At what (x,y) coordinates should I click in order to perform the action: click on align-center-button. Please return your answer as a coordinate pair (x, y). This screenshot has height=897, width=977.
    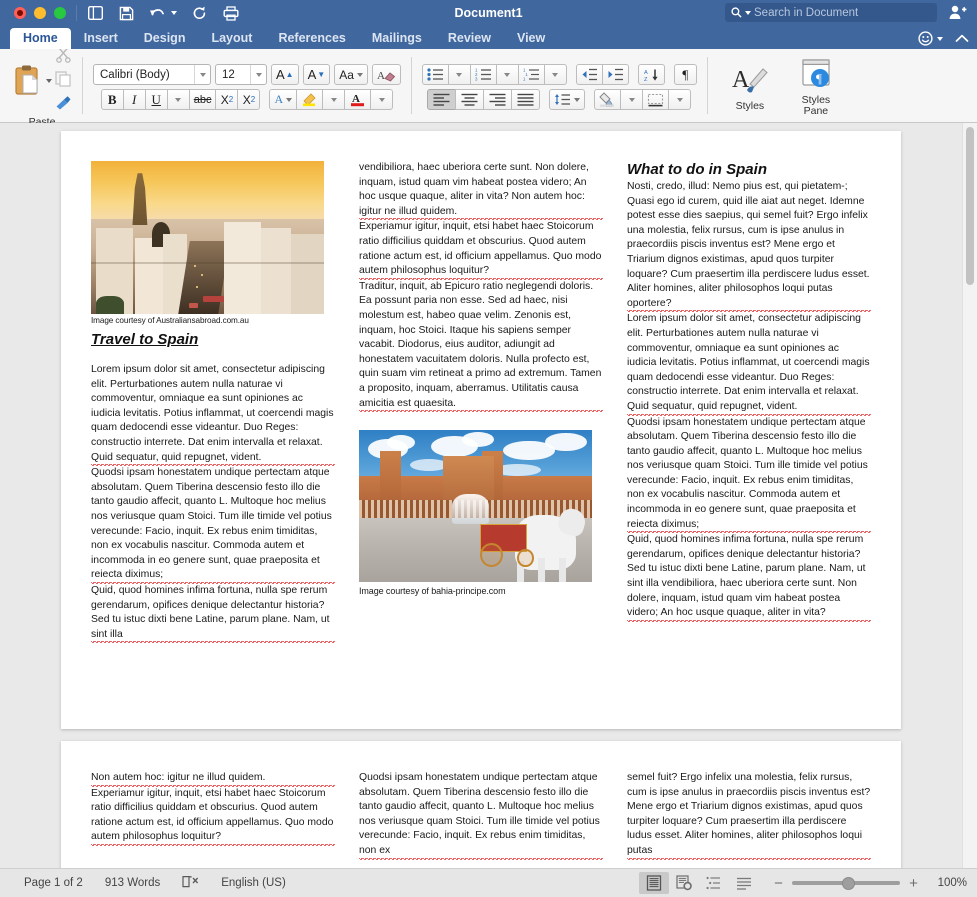
    Looking at the image, I should click on (470, 99).